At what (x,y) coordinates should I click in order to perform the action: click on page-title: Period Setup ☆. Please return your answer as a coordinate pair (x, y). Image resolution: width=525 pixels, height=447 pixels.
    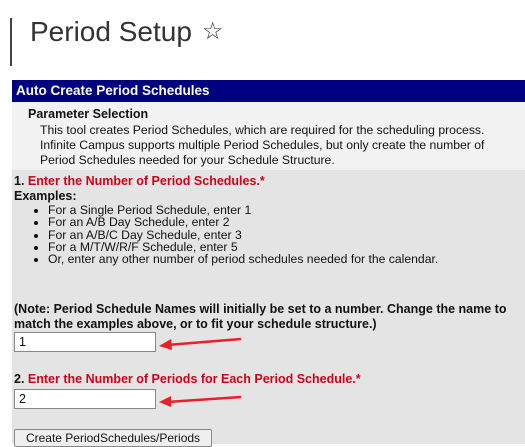
    Looking at the image, I should click on (126, 32).